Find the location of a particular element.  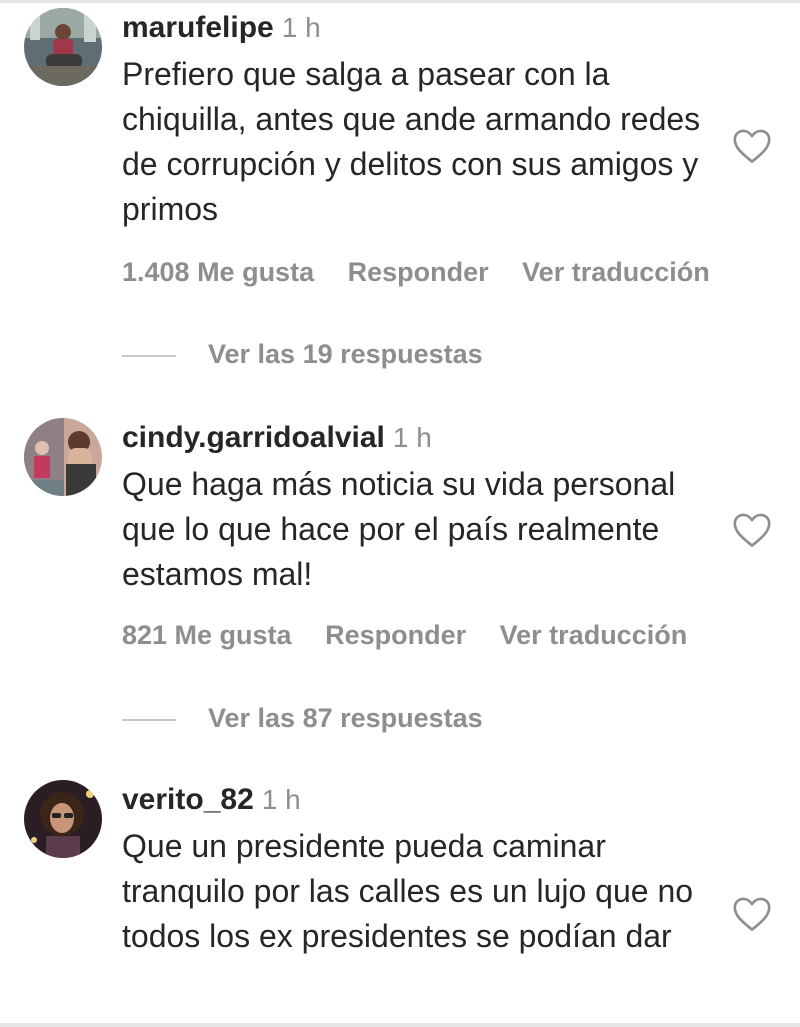

view-replies-button: Ver las 19 respuestas is located at coordinates (402, 354).